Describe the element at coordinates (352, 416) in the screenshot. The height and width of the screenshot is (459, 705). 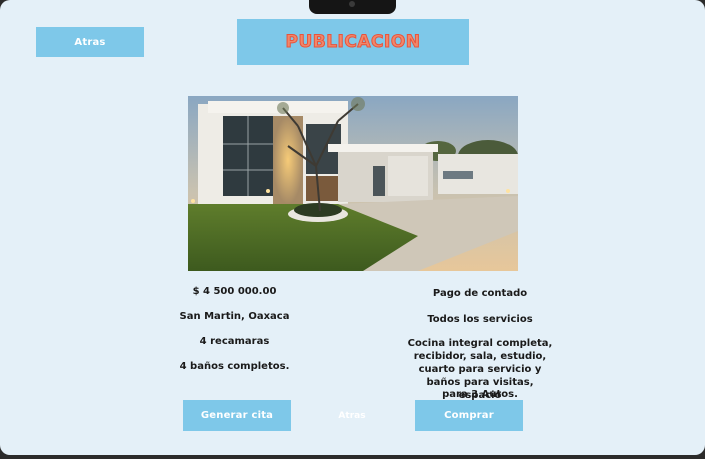
I see `back-link: Atras` at that location.